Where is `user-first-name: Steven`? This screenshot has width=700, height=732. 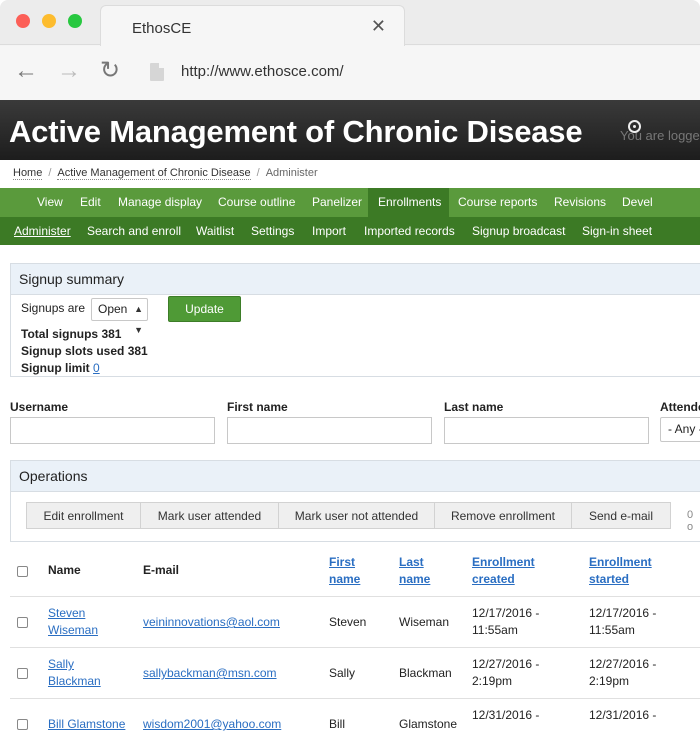 user-first-name: Steven is located at coordinates (348, 622).